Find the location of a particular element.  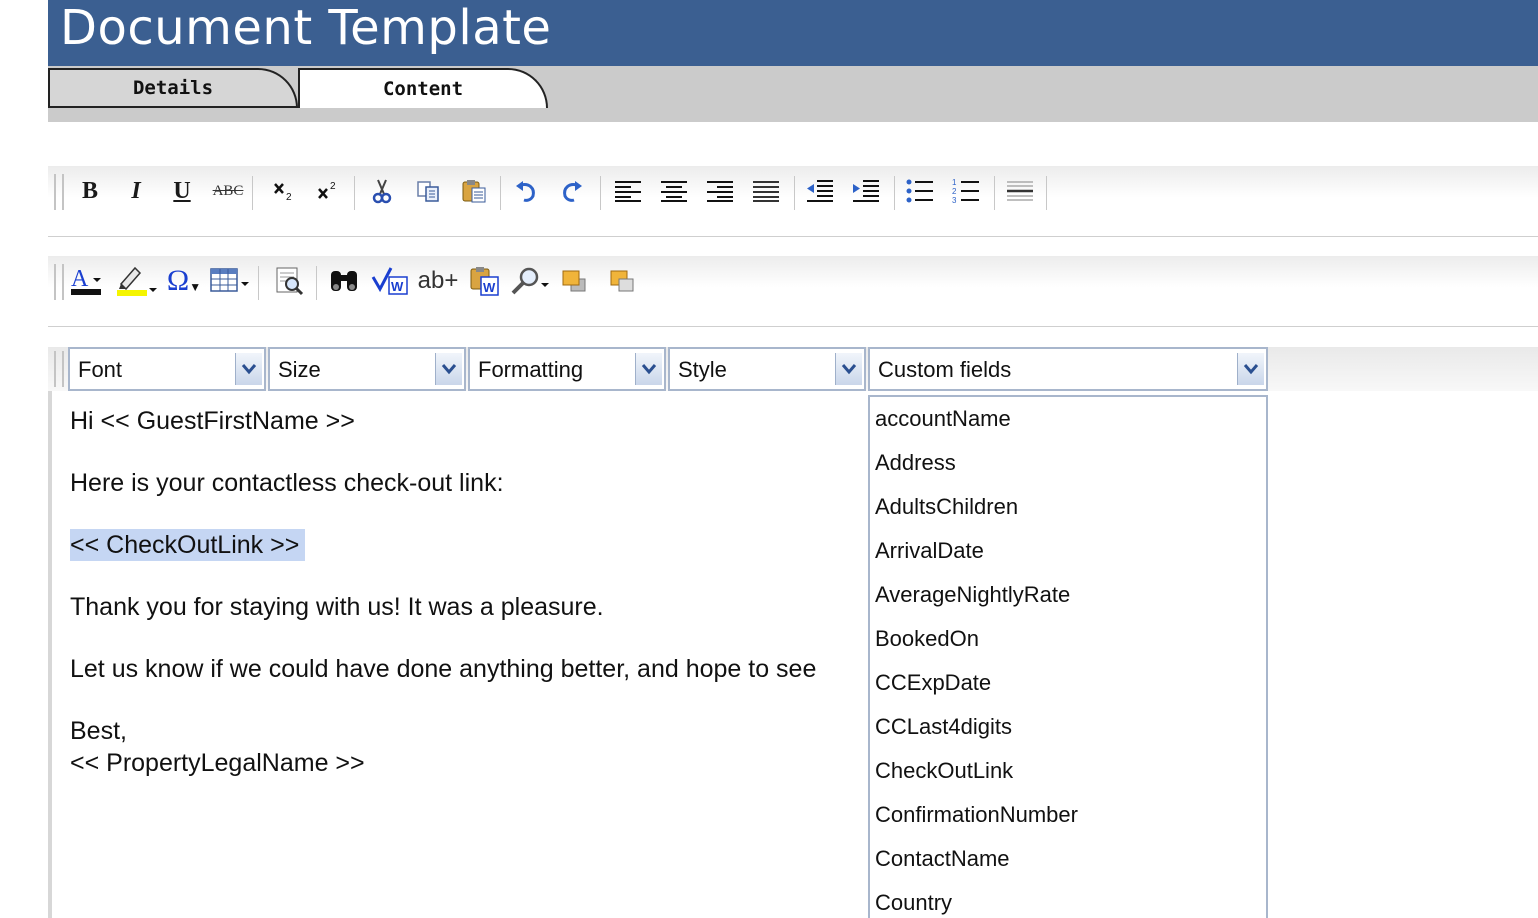

editor-line-property: << PropertyLegalName >> is located at coordinates (217, 763).